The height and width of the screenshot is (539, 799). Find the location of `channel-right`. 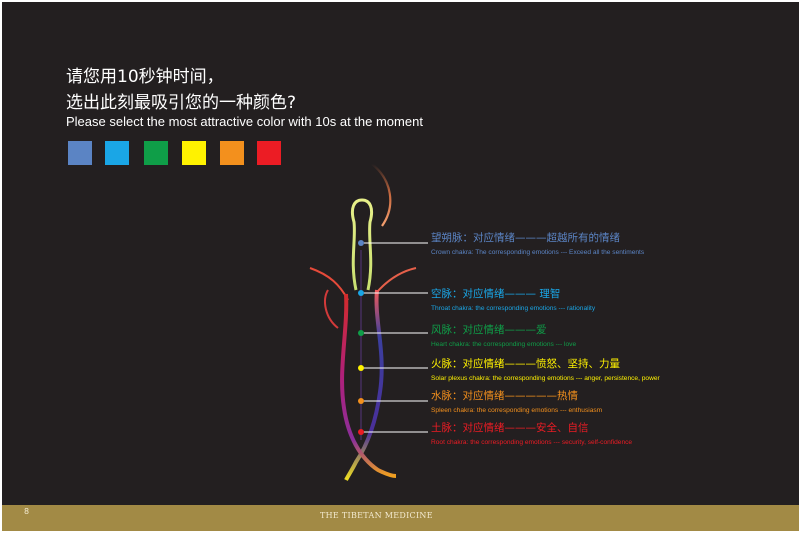

channel-right is located at coordinates (364, 385).